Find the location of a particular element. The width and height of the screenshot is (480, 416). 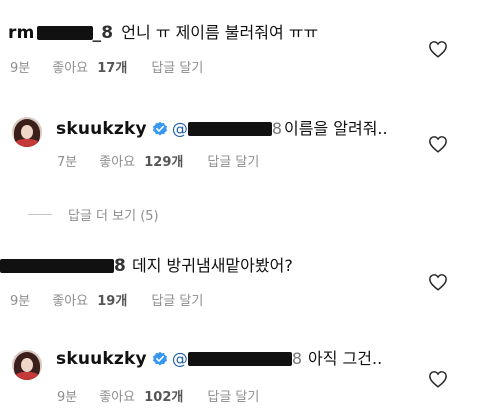

comment-2-meta: 7분 좋아요 129개 답글 달기 is located at coordinates (158, 160).